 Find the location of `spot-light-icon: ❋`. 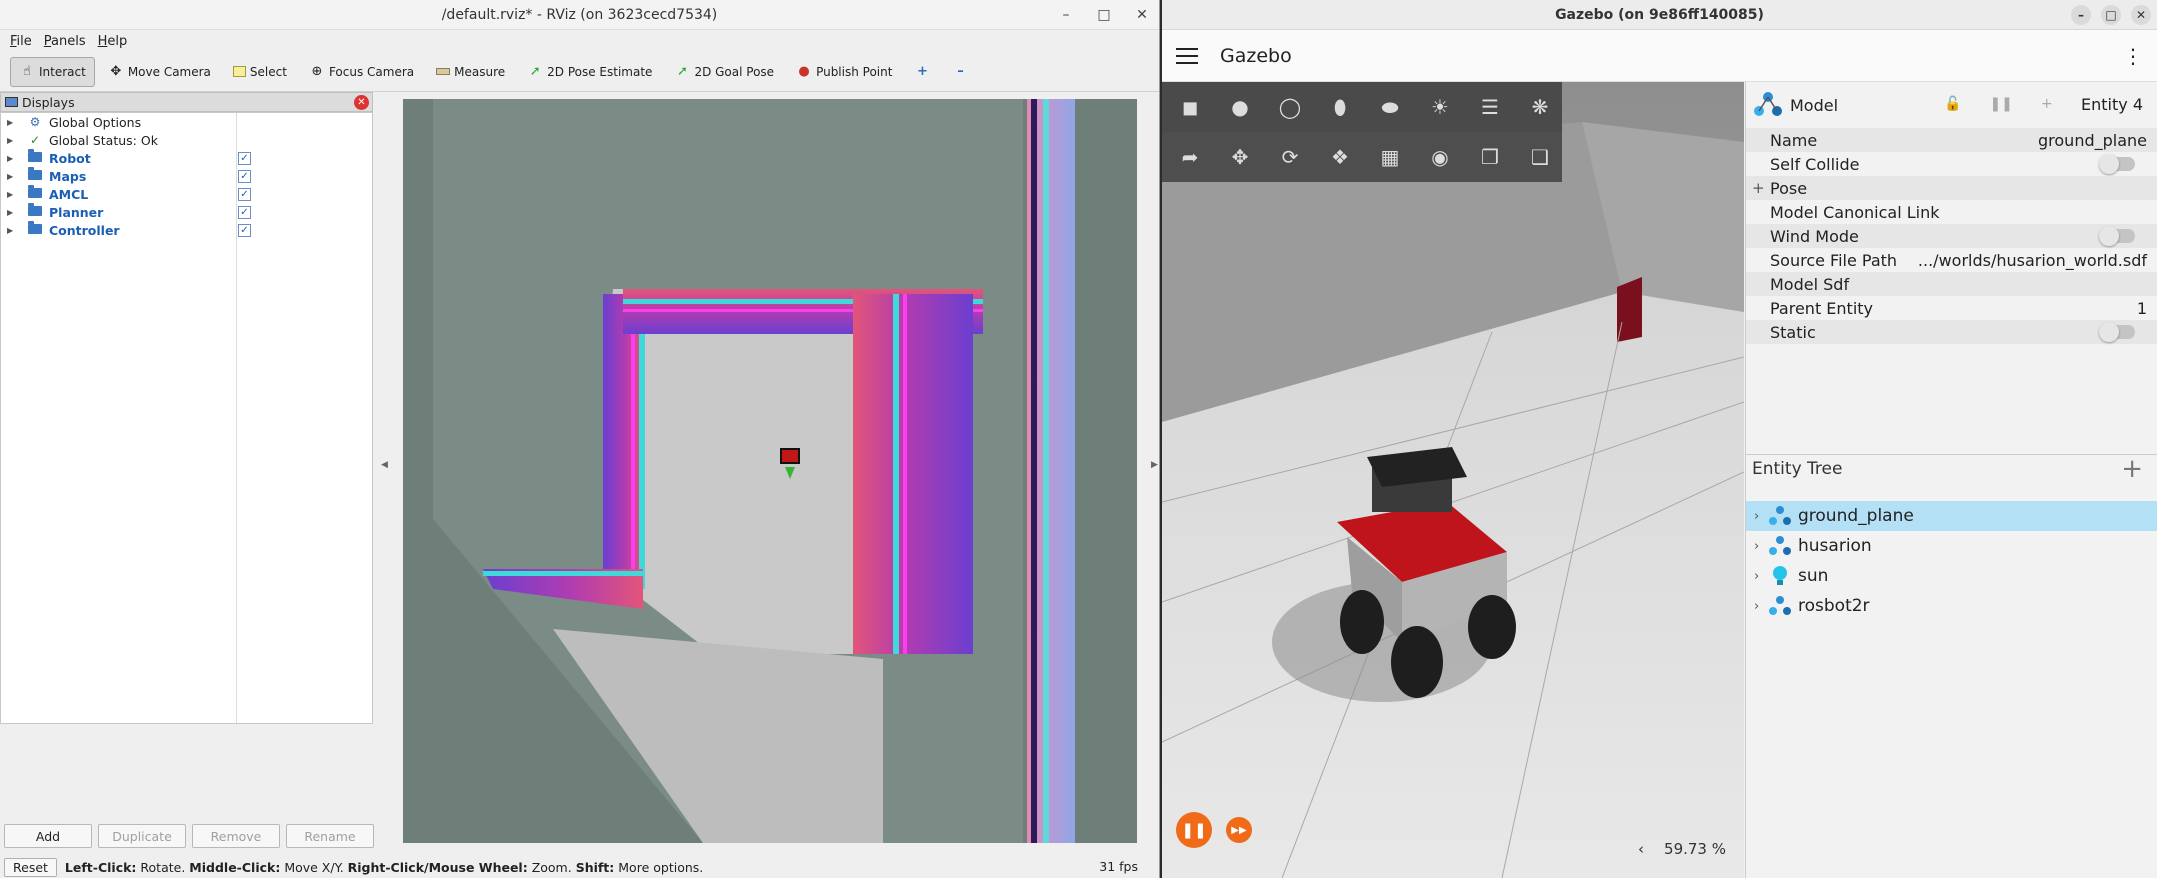

spot-light-icon: ❋ is located at coordinates (1540, 107).